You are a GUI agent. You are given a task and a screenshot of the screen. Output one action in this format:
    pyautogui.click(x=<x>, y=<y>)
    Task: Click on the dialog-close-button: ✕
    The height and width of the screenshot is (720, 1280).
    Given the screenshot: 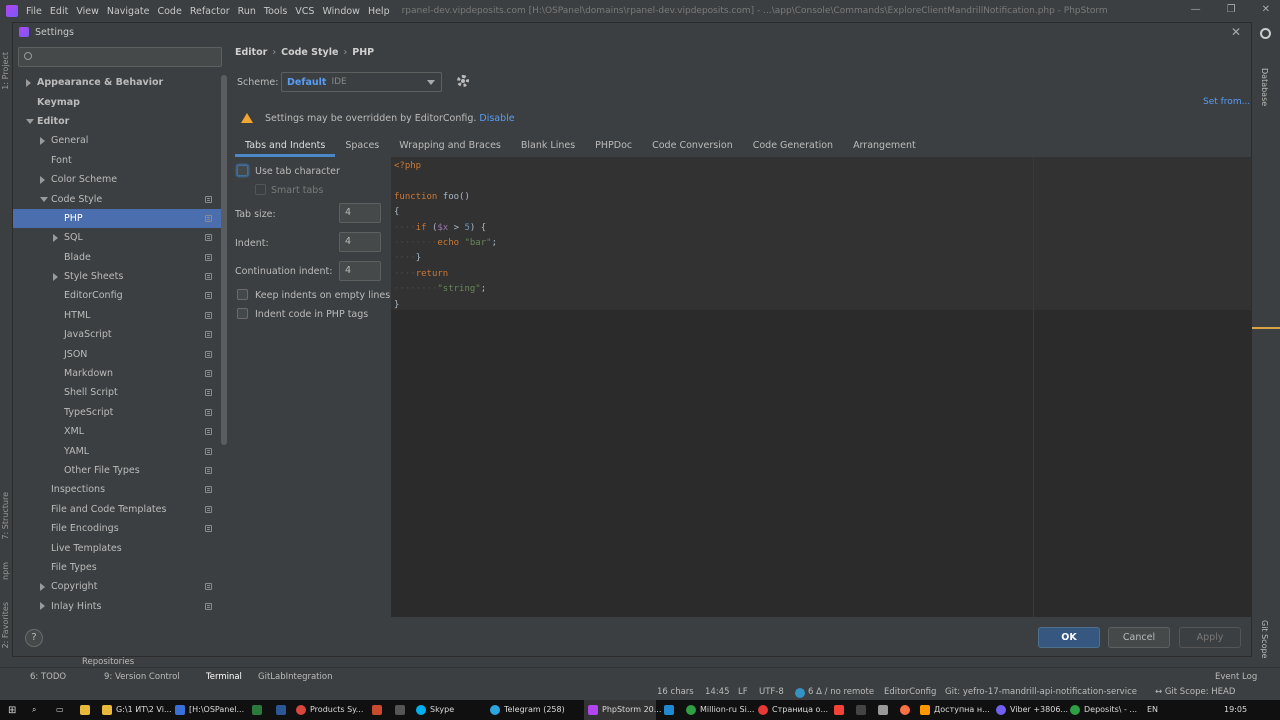 What is the action you would take?
    pyautogui.click(x=1236, y=32)
    